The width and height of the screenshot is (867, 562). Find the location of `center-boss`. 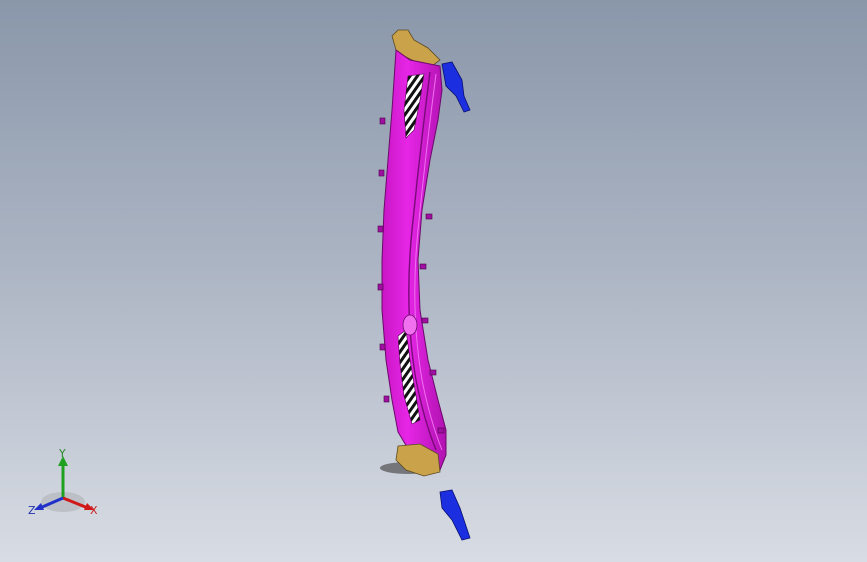

center-boss is located at coordinates (410, 325).